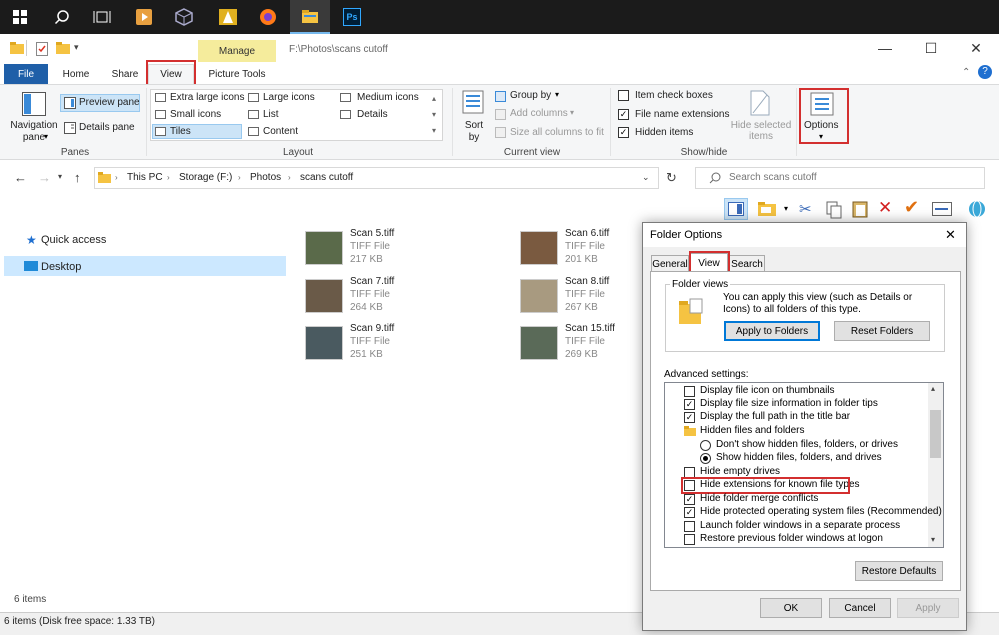  What do you see at coordinates (125, 74) in the screenshot?
I see `tab-share: Share` at bounding box center [125, 74].